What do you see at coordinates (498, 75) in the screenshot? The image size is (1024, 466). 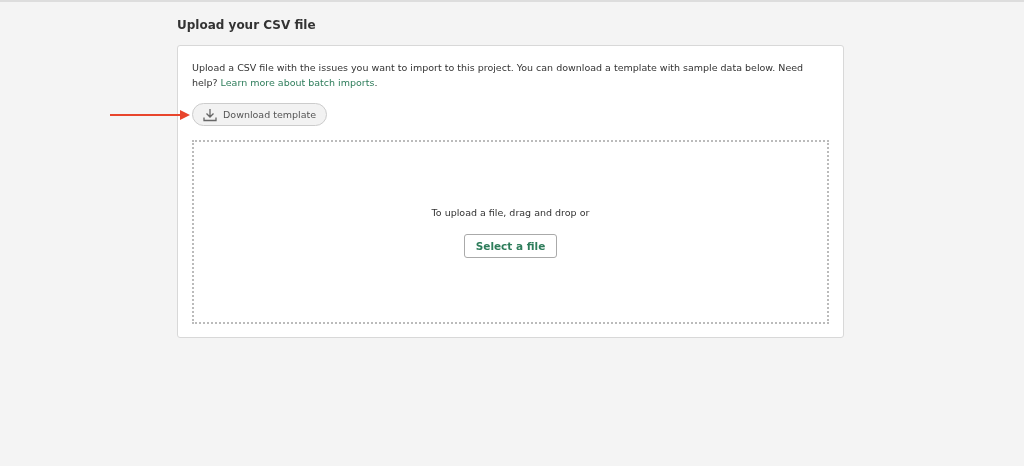 I see `description: Upload a CSV file with the issues you want to import to this project. You can download a template with sample data below. Need help? Learn more about batch imports.` at bounding box center [498, 75].